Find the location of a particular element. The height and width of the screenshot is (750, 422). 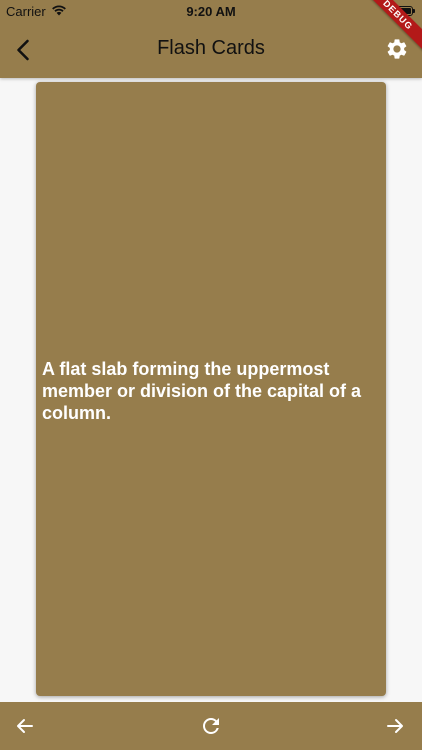

top-bar: Carrier 9:20 AM Flash Cards DEBUG is located at coordinates (211, 39).